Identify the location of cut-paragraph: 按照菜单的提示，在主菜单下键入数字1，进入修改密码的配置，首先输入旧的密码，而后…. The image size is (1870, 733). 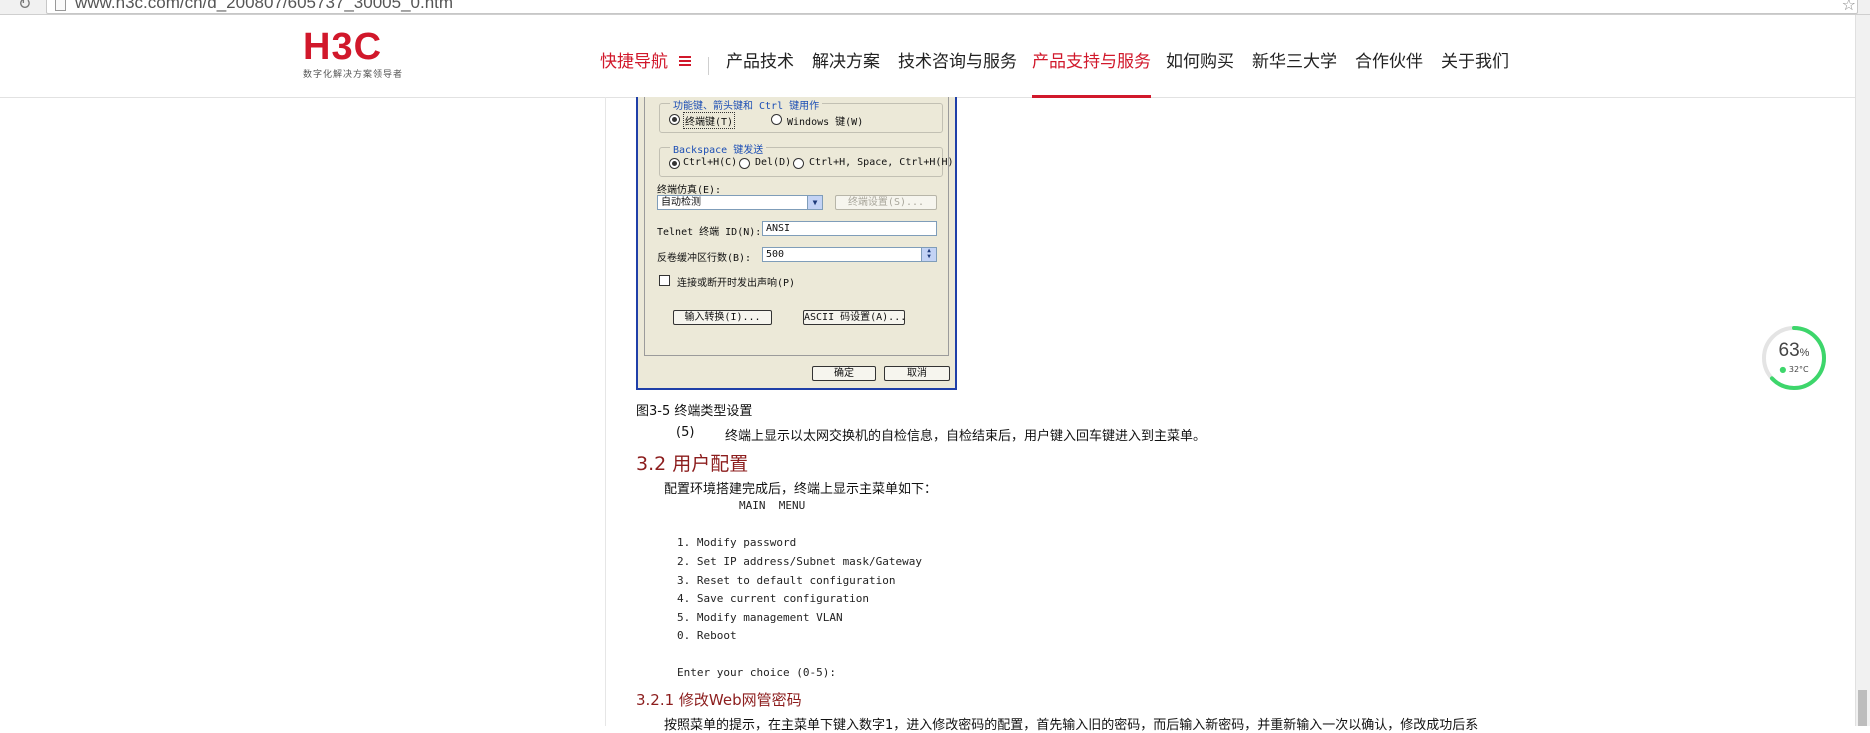
(1071, 725).